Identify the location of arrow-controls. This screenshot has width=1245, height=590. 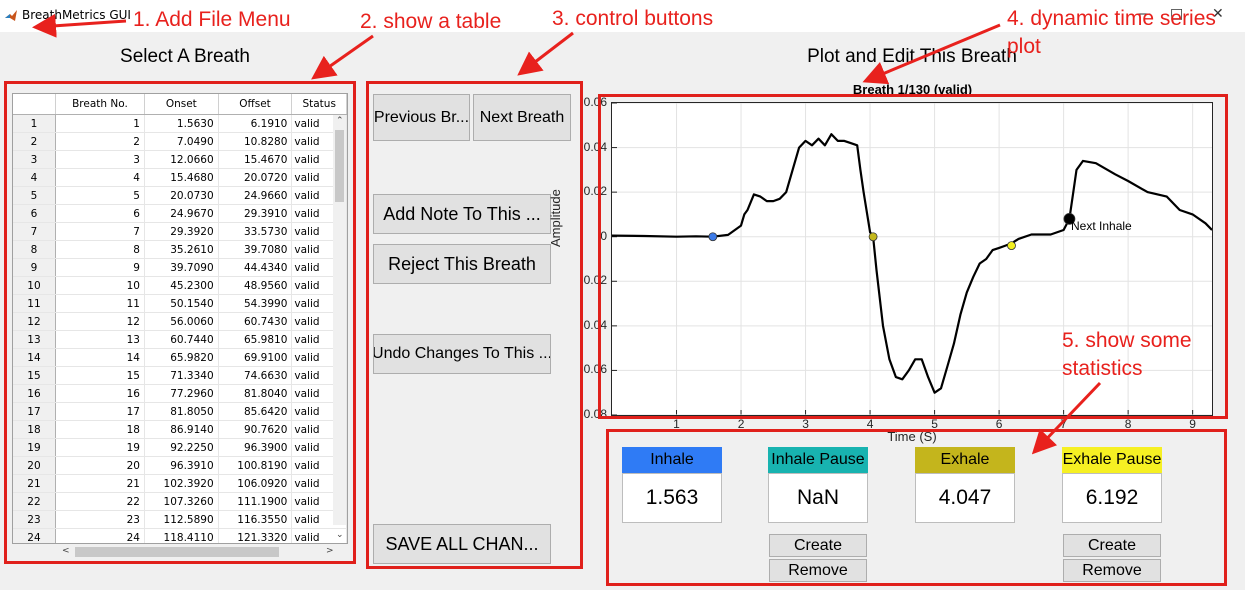
(545, 53).